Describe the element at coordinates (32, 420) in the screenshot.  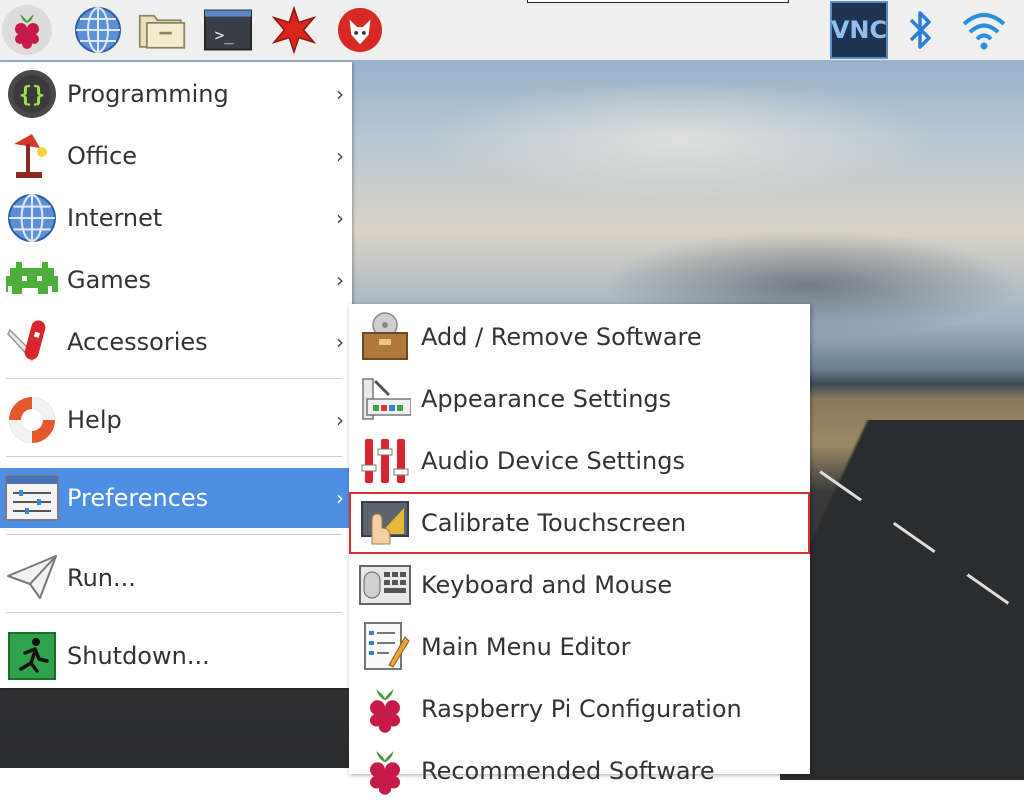
I see `help-icon` at that location.